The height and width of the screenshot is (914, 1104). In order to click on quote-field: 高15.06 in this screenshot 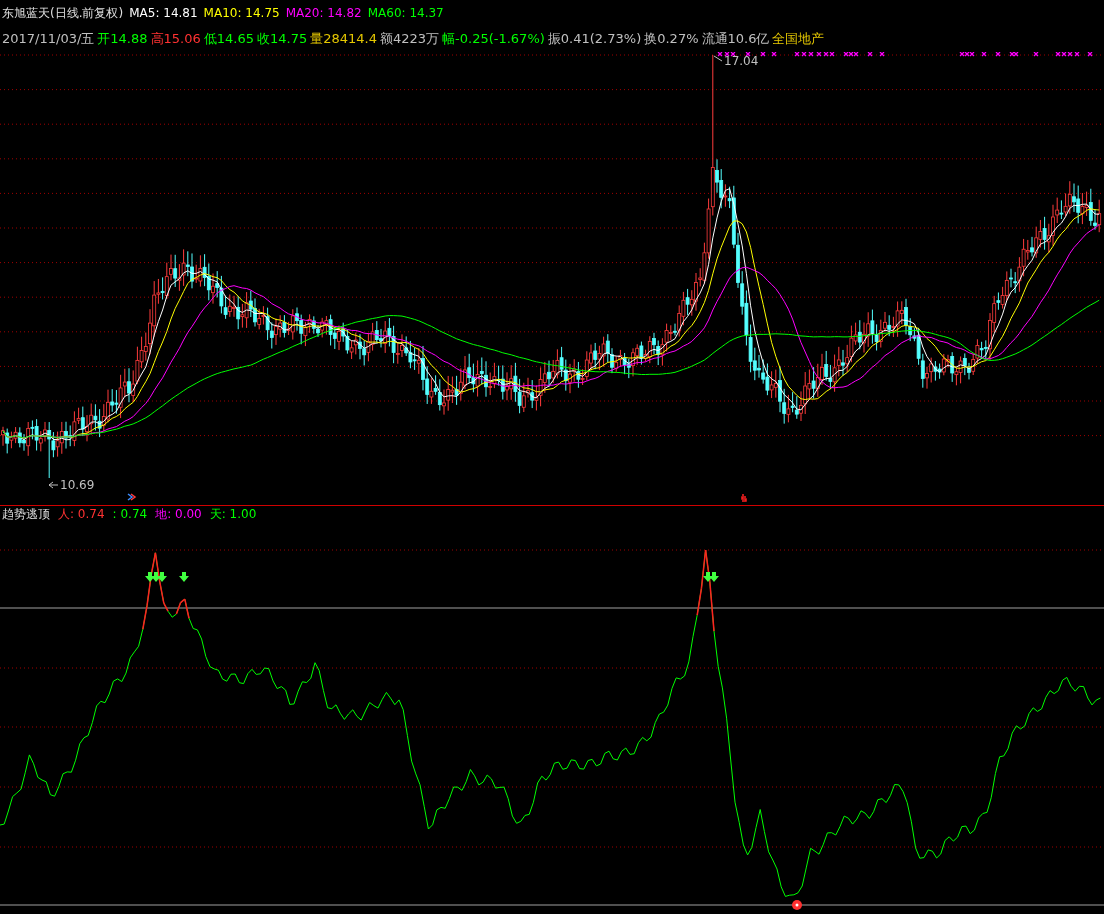, I will do `click(175, 39)`.